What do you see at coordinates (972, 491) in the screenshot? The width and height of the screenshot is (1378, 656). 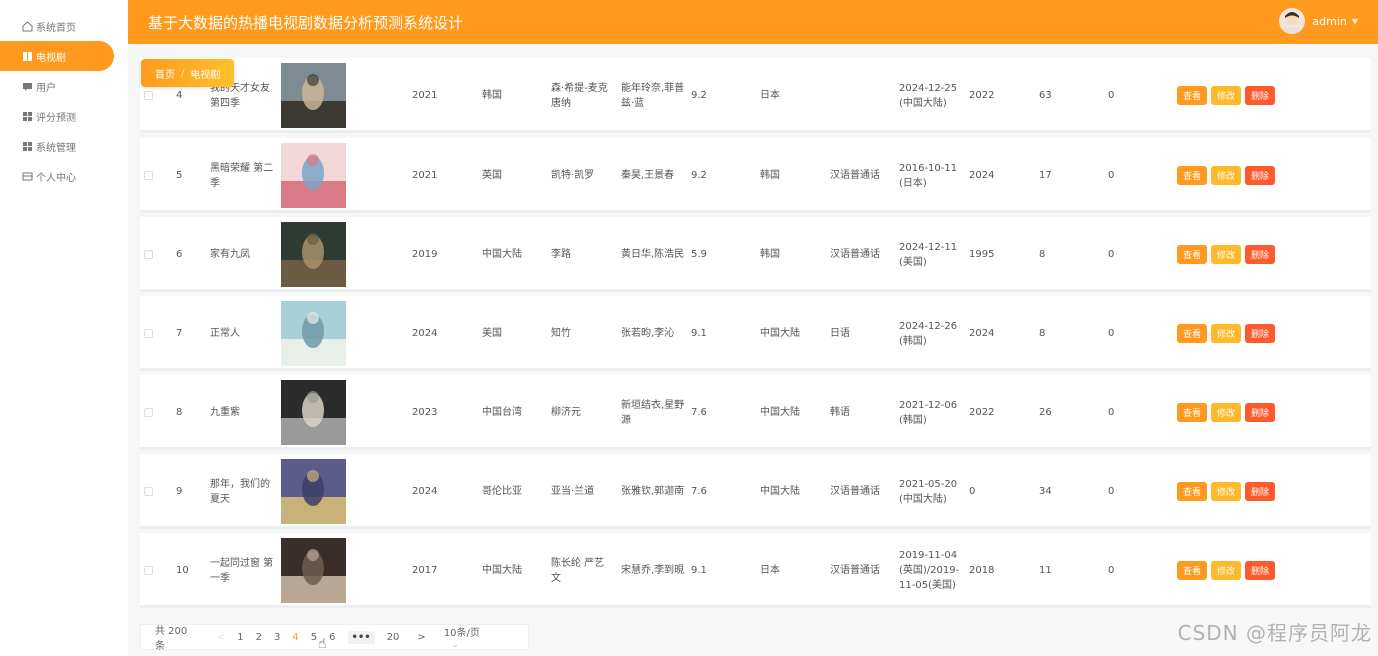 I see `cell-year2: 0` at bounding box center [972, 491].